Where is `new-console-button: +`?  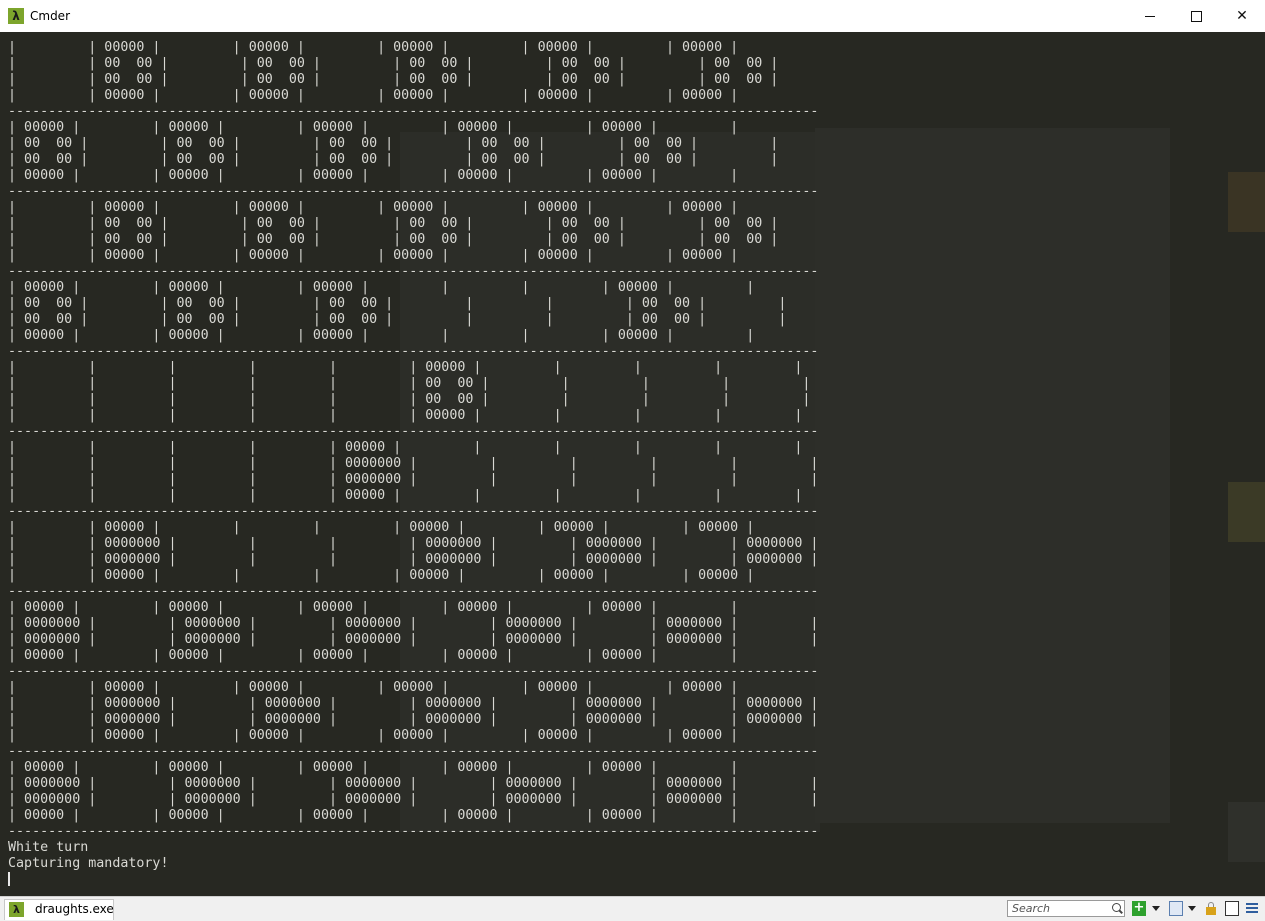 new-console-button: + is located at coordinates (1139, 908).